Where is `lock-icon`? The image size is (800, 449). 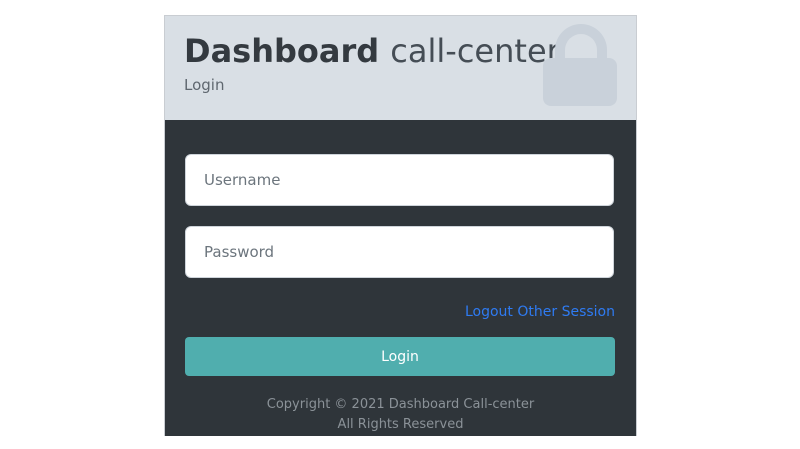
lock-icon is located at coordinates (580, 66).